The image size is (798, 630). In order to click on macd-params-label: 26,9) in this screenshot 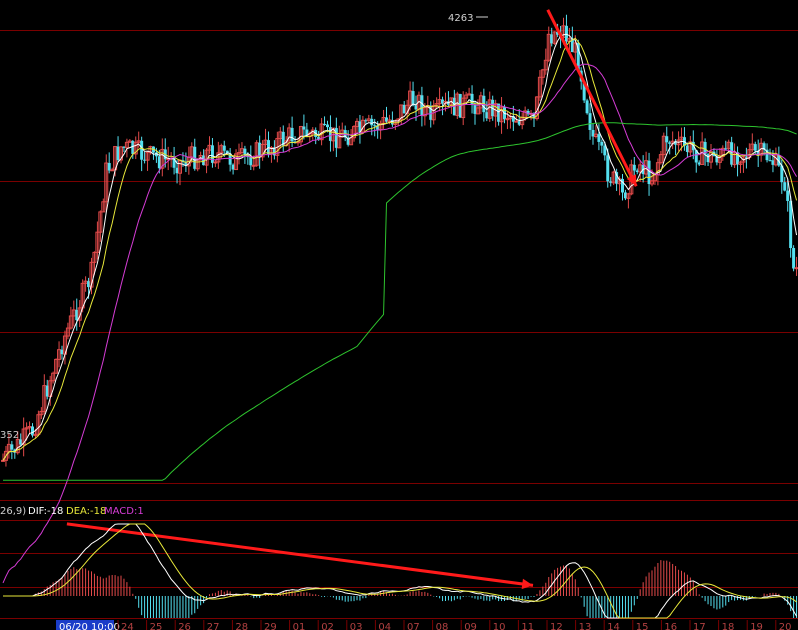, I will do `click(13, 511)`.